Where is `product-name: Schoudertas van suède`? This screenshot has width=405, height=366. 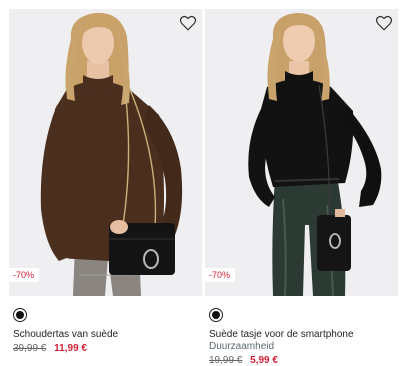 product-name: Schoudertas van suède is located at coordinates (105, 334).